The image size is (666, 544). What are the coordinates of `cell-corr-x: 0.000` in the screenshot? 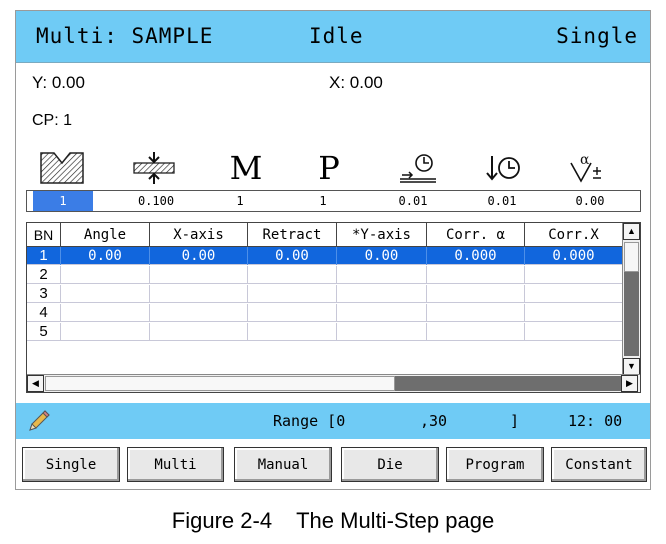 It's located at (574, 256).